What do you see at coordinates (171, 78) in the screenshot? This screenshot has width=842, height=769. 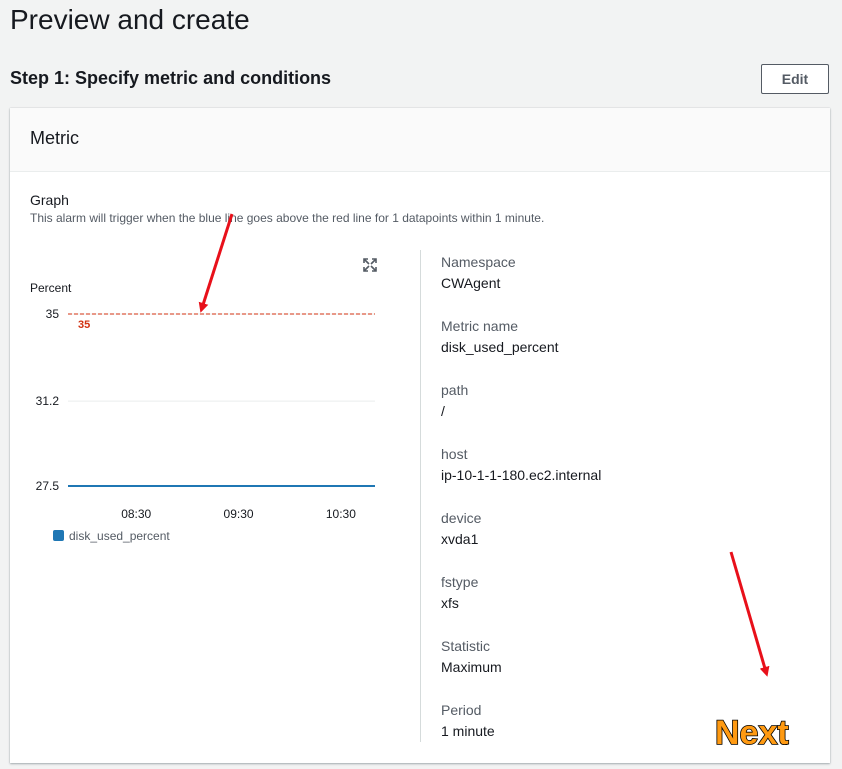 I see `step-title: Step 1: Specify metric and conditions` at bounding box center [171, 78].